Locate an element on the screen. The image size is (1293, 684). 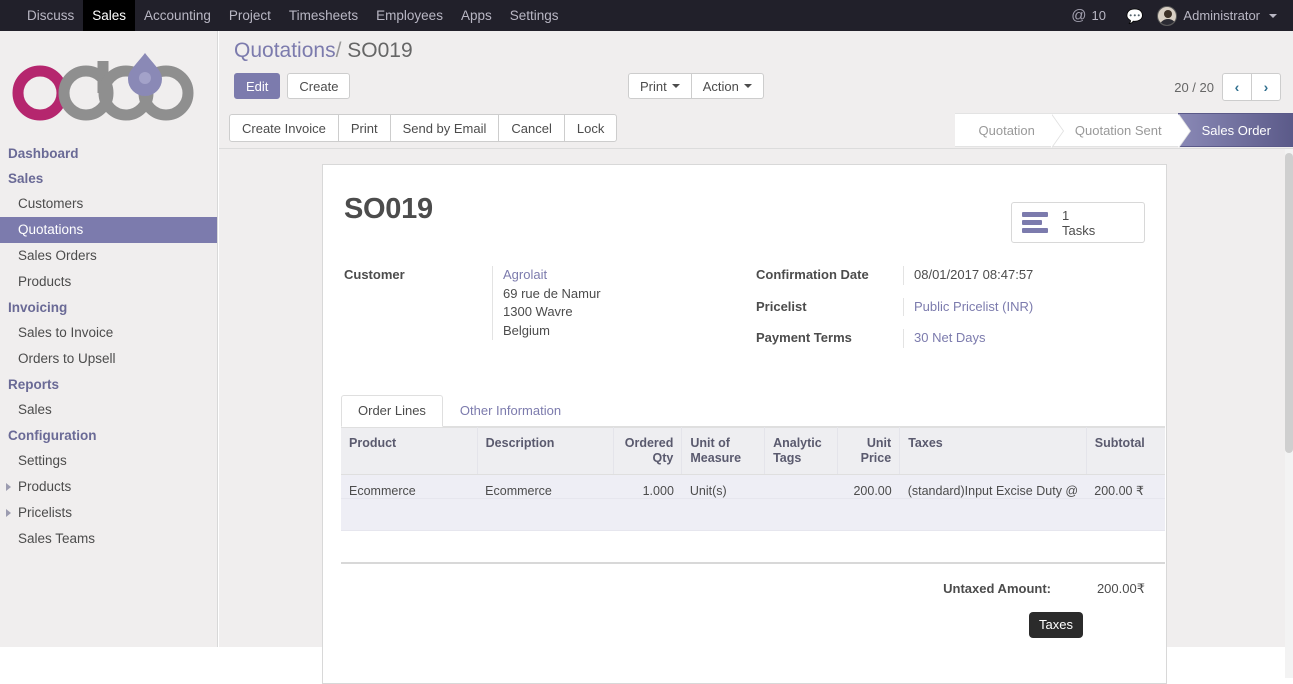
breadcrumb: Quotations/ SO019 is located at coordinates (323, 51).